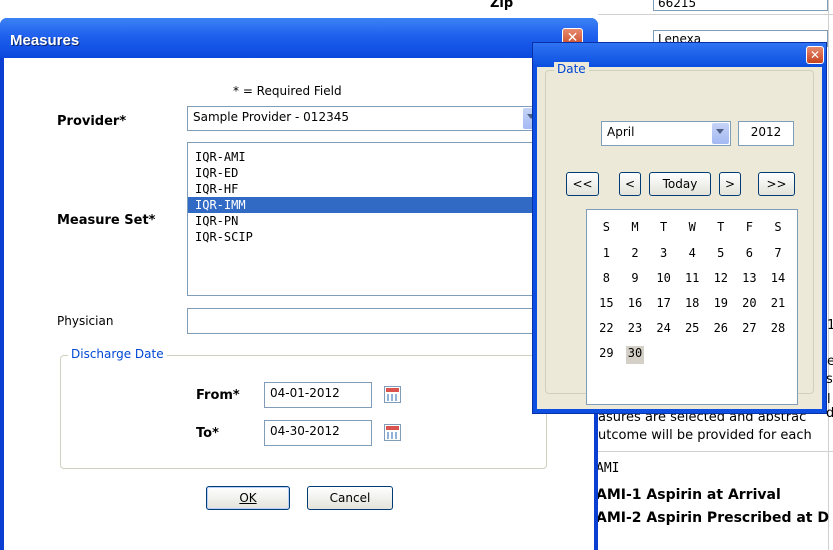  I want to click on dialog-title: Measures, so click(45, 40).